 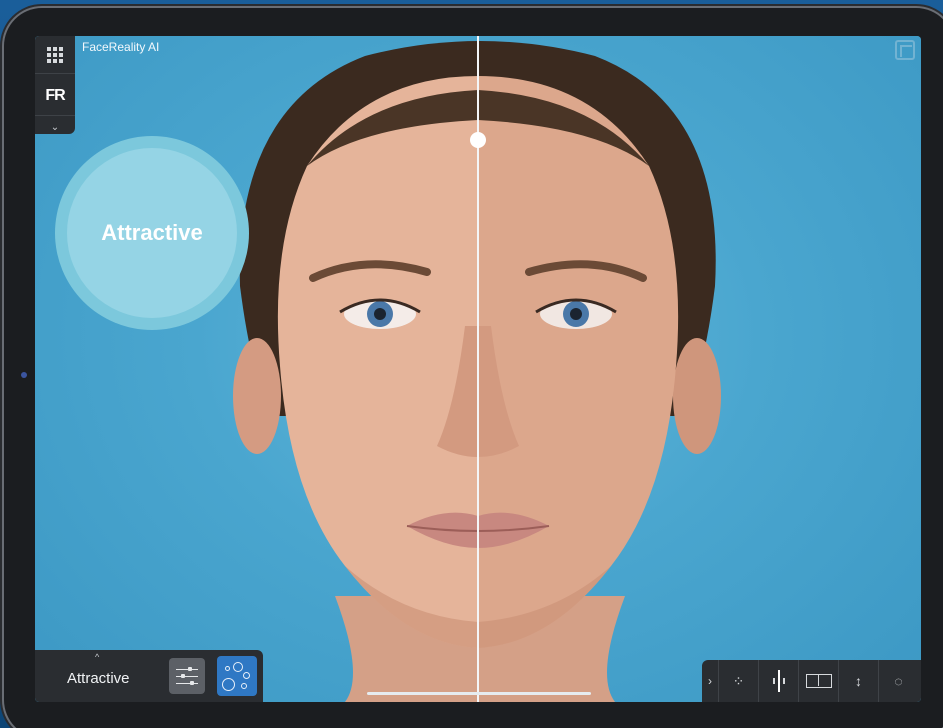 What do you see at coordinates (55, 127) in the screenshot?
I see `chevron-down-icon: ⌄` at bounding box center [55, 127].